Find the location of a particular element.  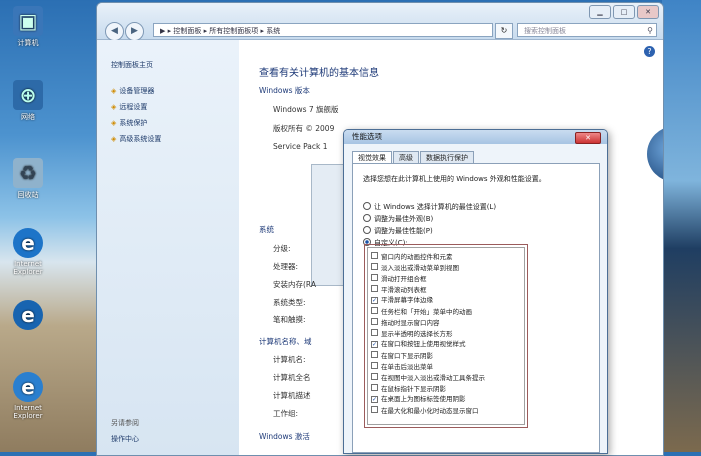

sidebar-item-remote: ◈ 远程设置 is located at coordinates (129, 107).